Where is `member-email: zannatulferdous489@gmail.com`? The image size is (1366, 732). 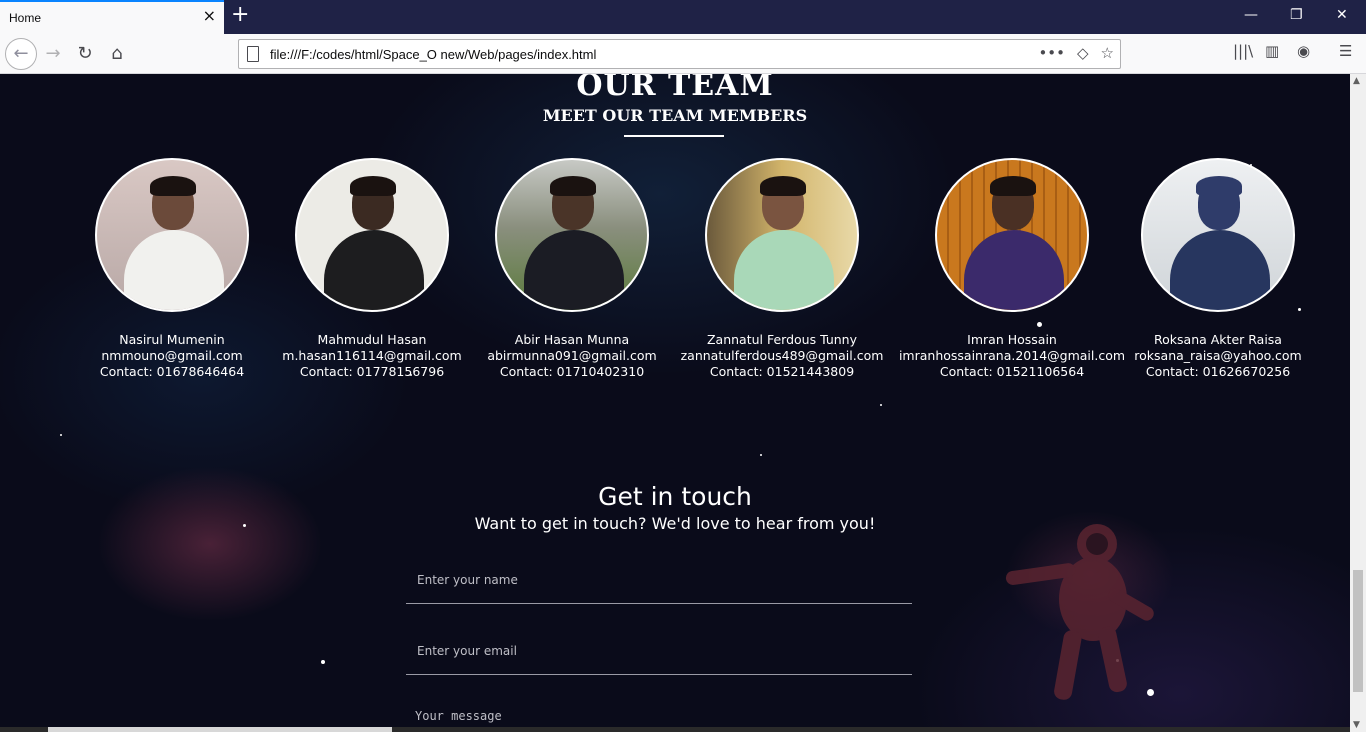 member-email: zannatulferdous489@gmail.com is located at coordinates (782, 355).